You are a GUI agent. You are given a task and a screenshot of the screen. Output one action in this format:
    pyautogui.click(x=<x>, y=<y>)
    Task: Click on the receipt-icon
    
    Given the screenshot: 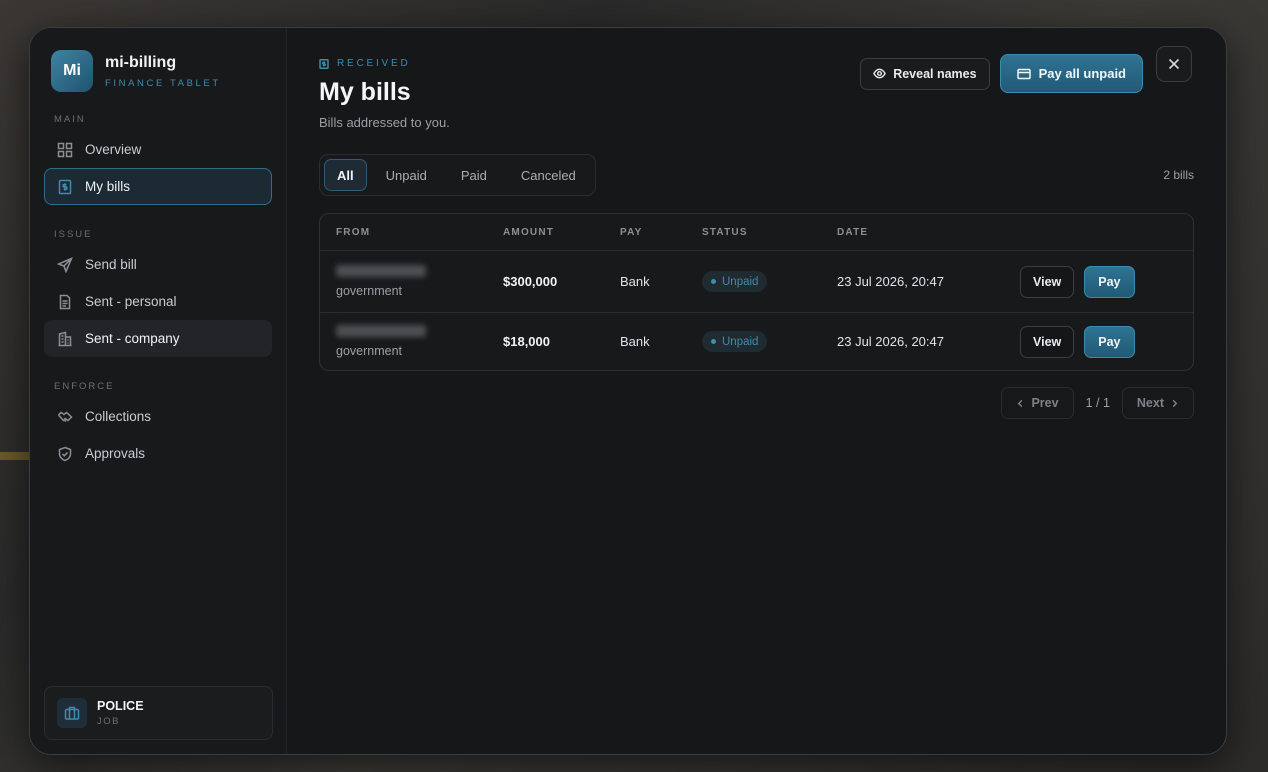 What is the action you would take?
    pyautogui.click(x=65, y=186)
    